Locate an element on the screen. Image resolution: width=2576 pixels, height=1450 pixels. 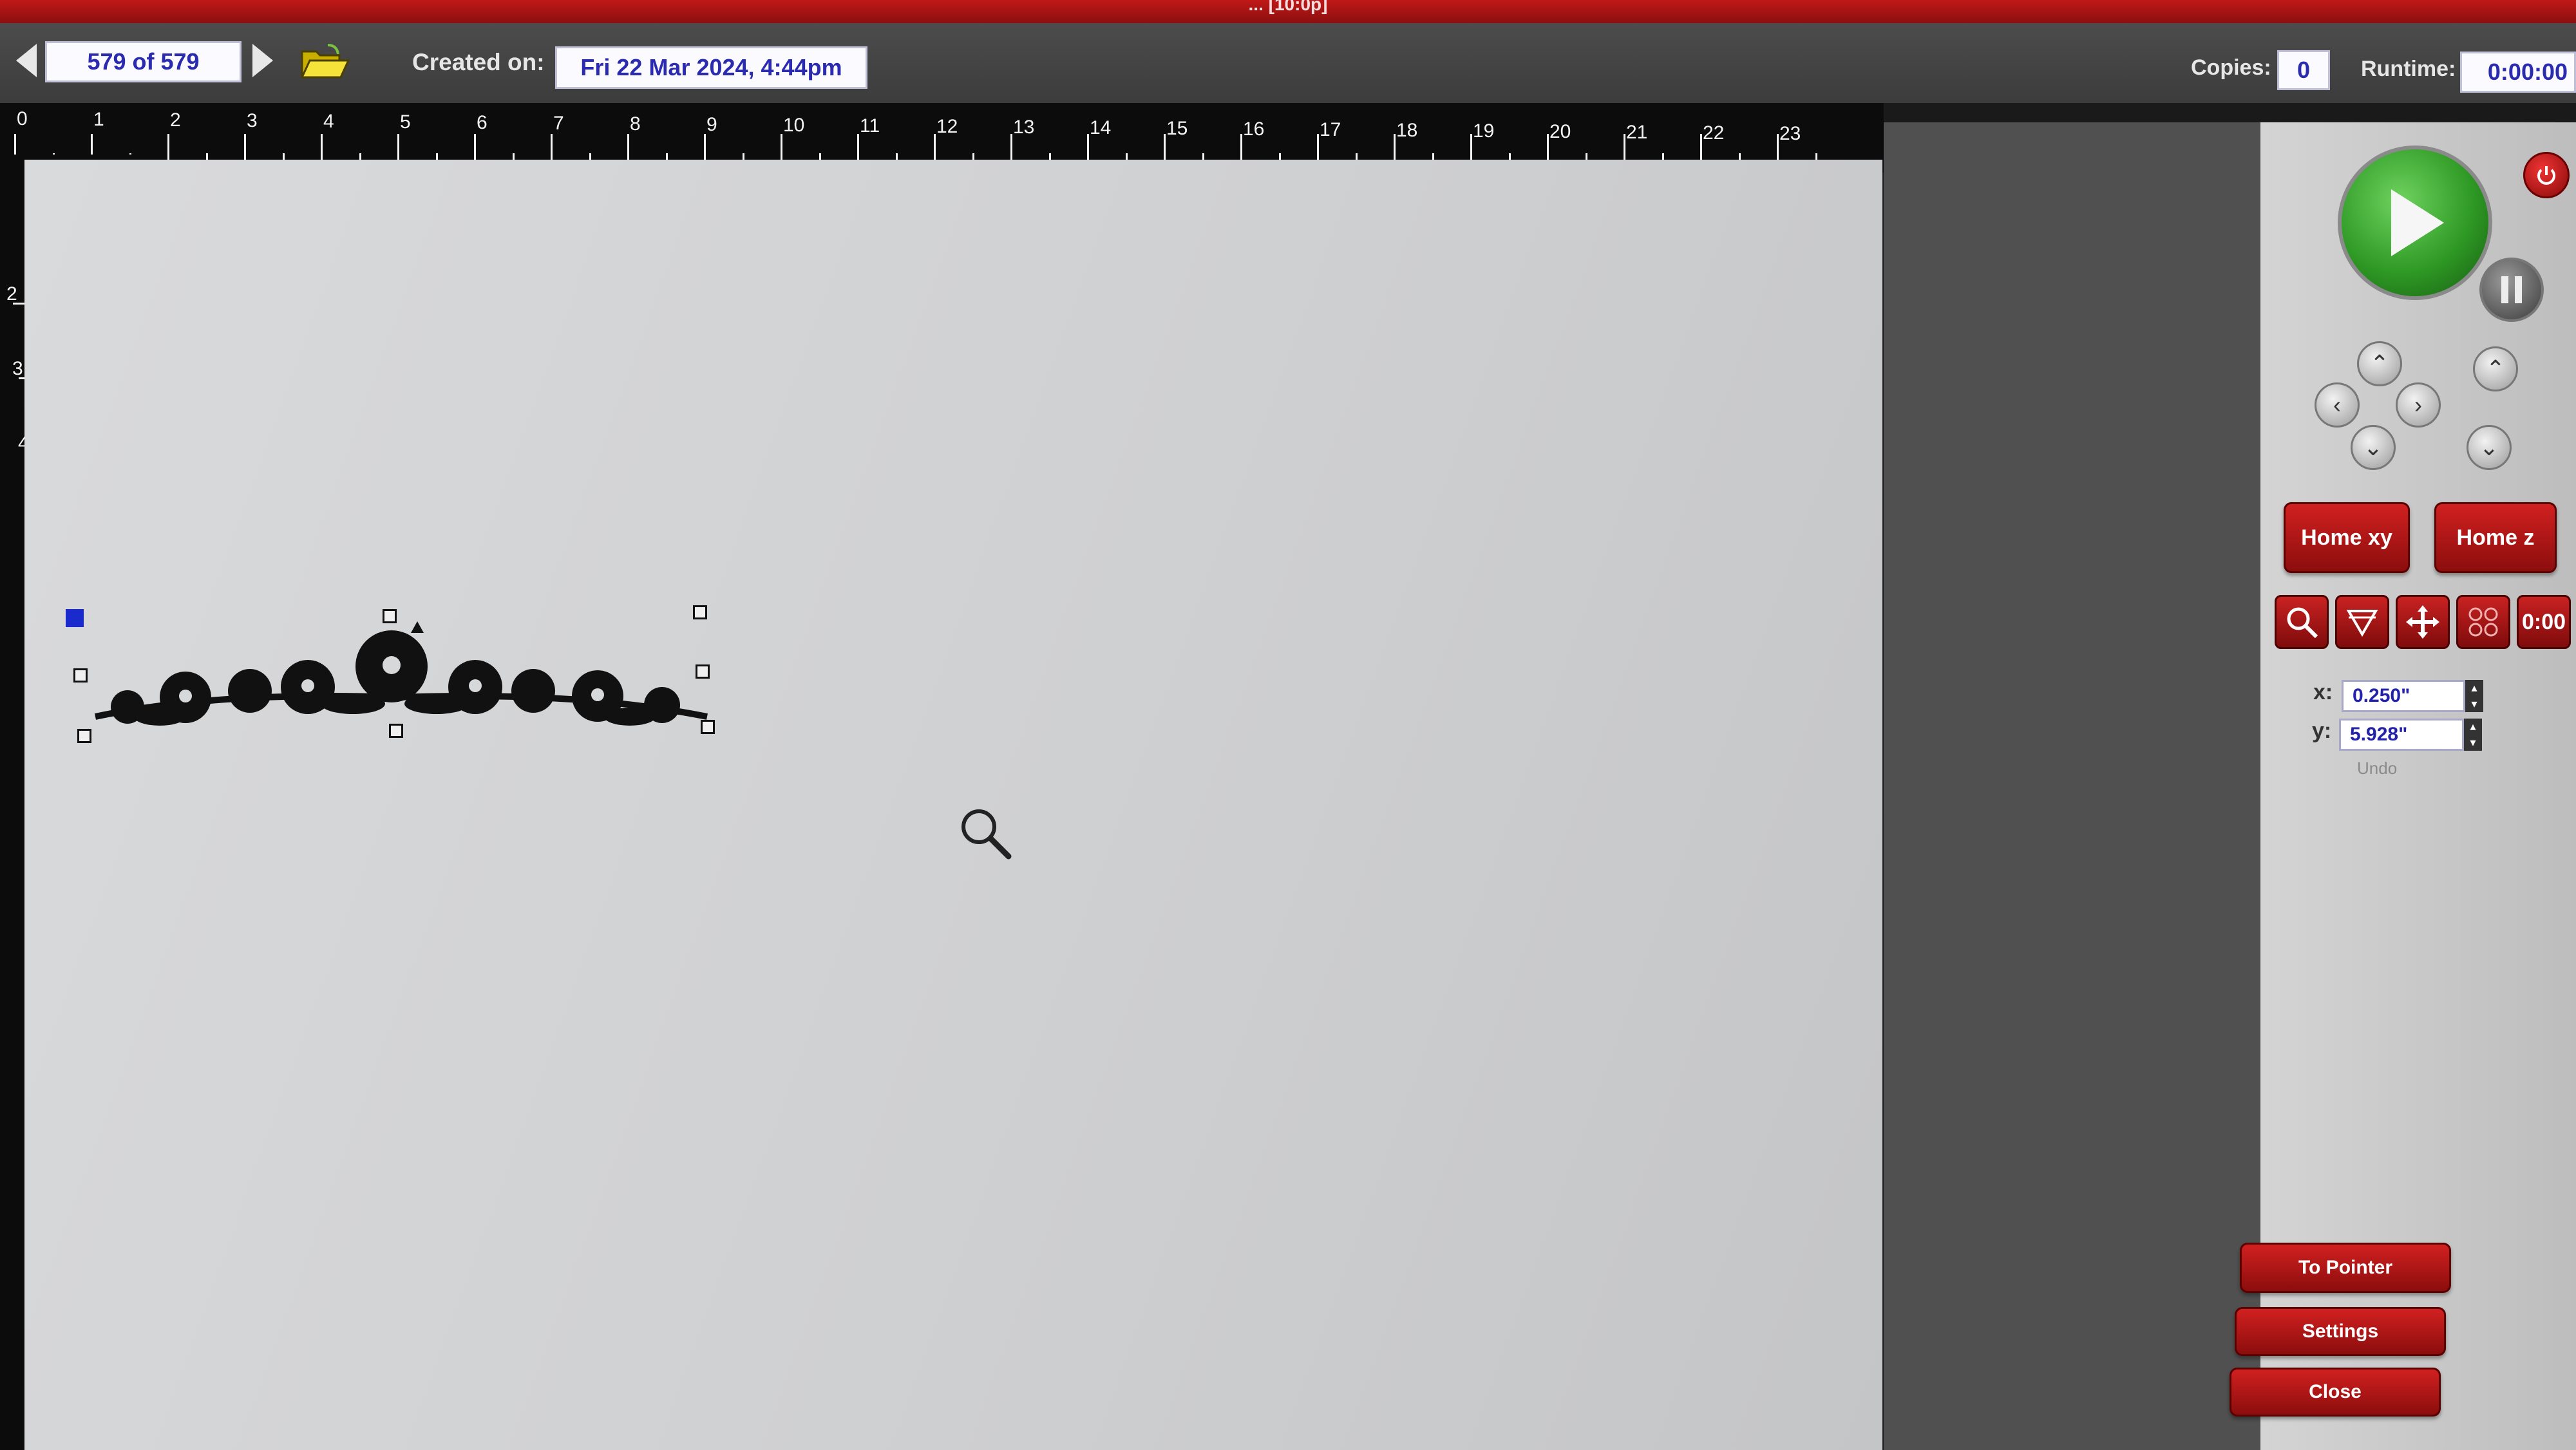
x-position-field: 0.250" is located at coordinates (2403, 696).